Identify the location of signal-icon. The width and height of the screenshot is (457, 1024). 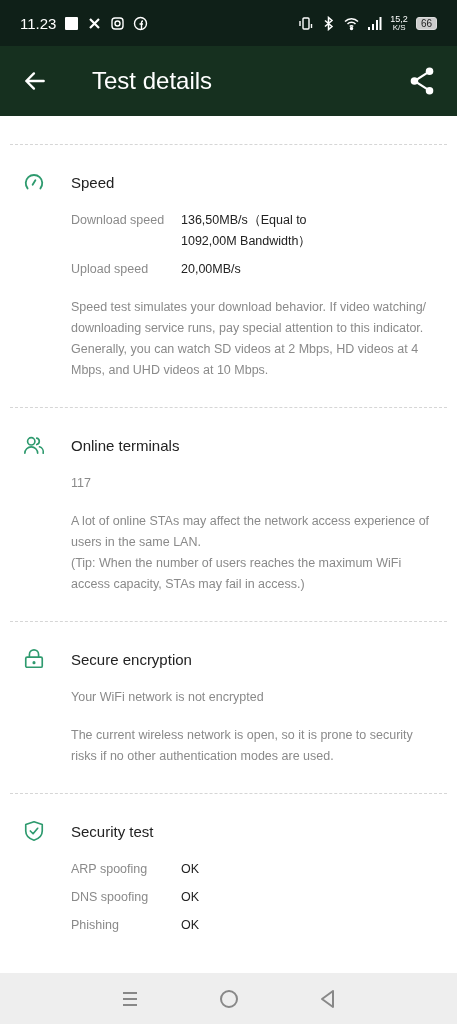
(375, 23).